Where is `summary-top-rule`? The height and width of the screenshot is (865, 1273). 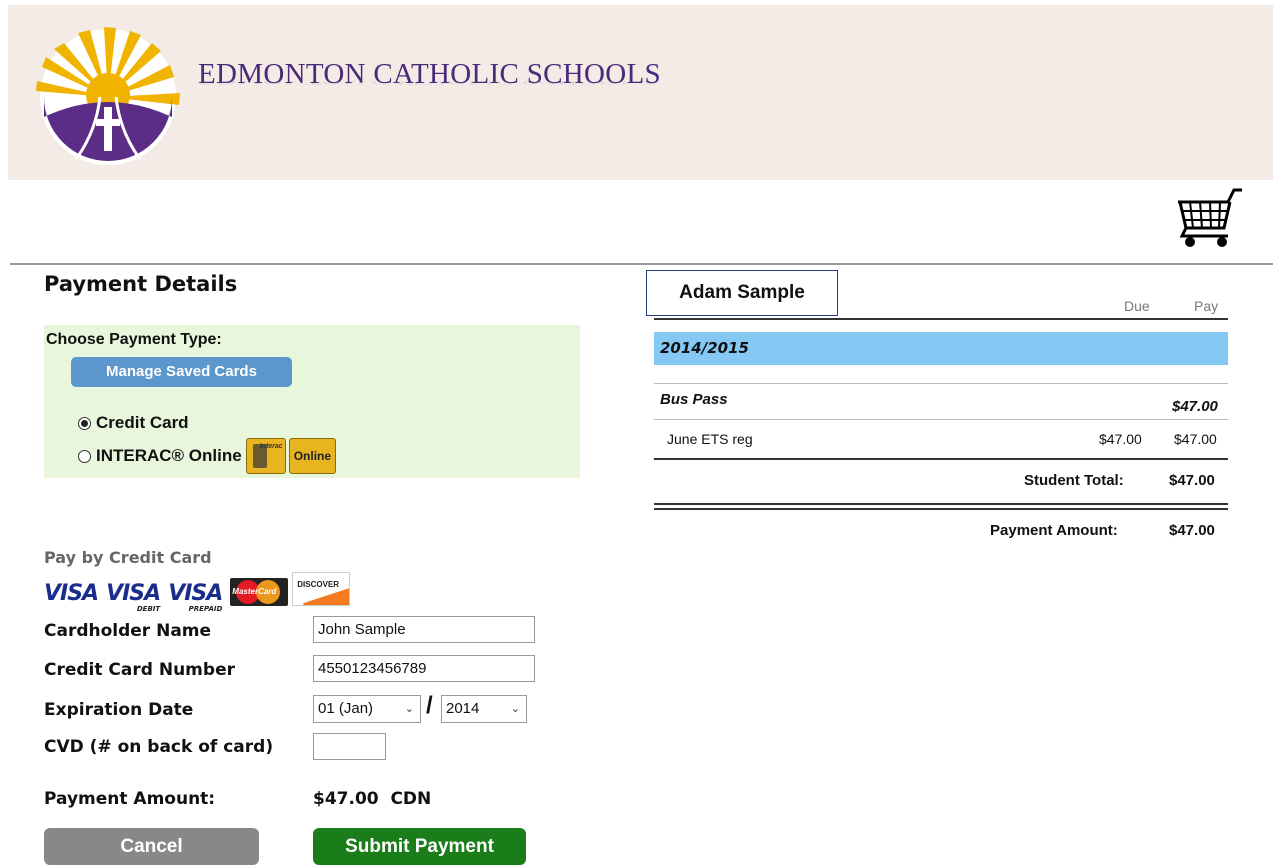
summary-top-rule is located at coordinates (941, 319).